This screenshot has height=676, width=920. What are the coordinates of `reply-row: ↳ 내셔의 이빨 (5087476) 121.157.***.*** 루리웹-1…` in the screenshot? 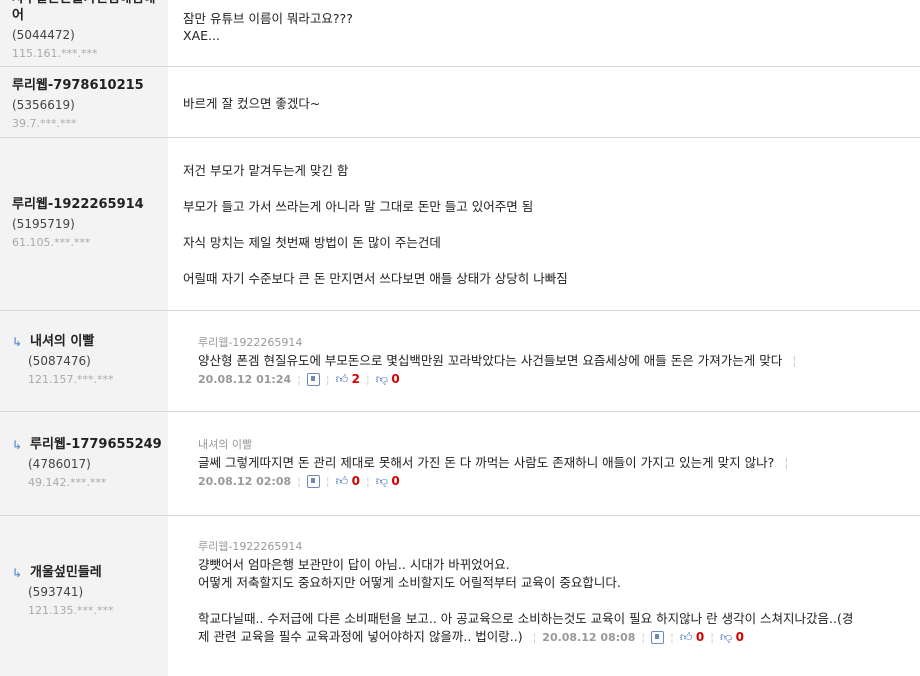 It's located at (460, 361).